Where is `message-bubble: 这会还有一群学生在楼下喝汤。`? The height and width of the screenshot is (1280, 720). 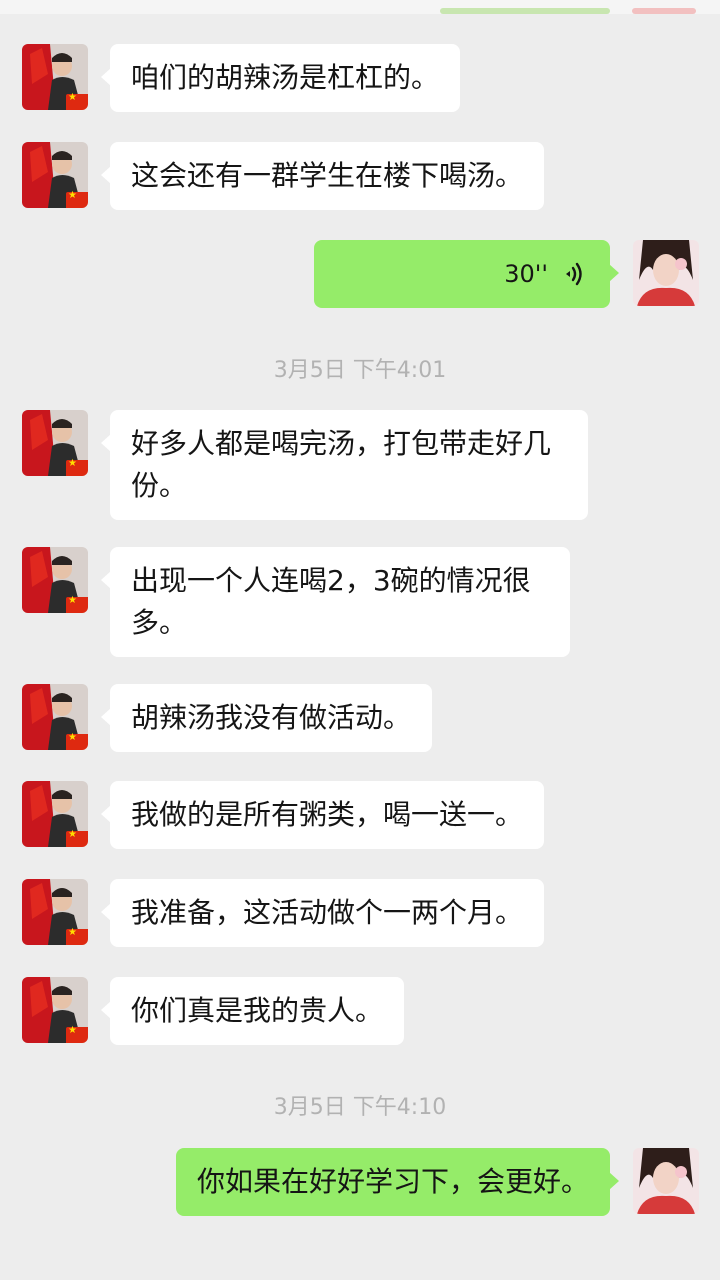
message-bubble: 这会还有一群学生在楼下喝汤。 is located at coordinates (322, 176).